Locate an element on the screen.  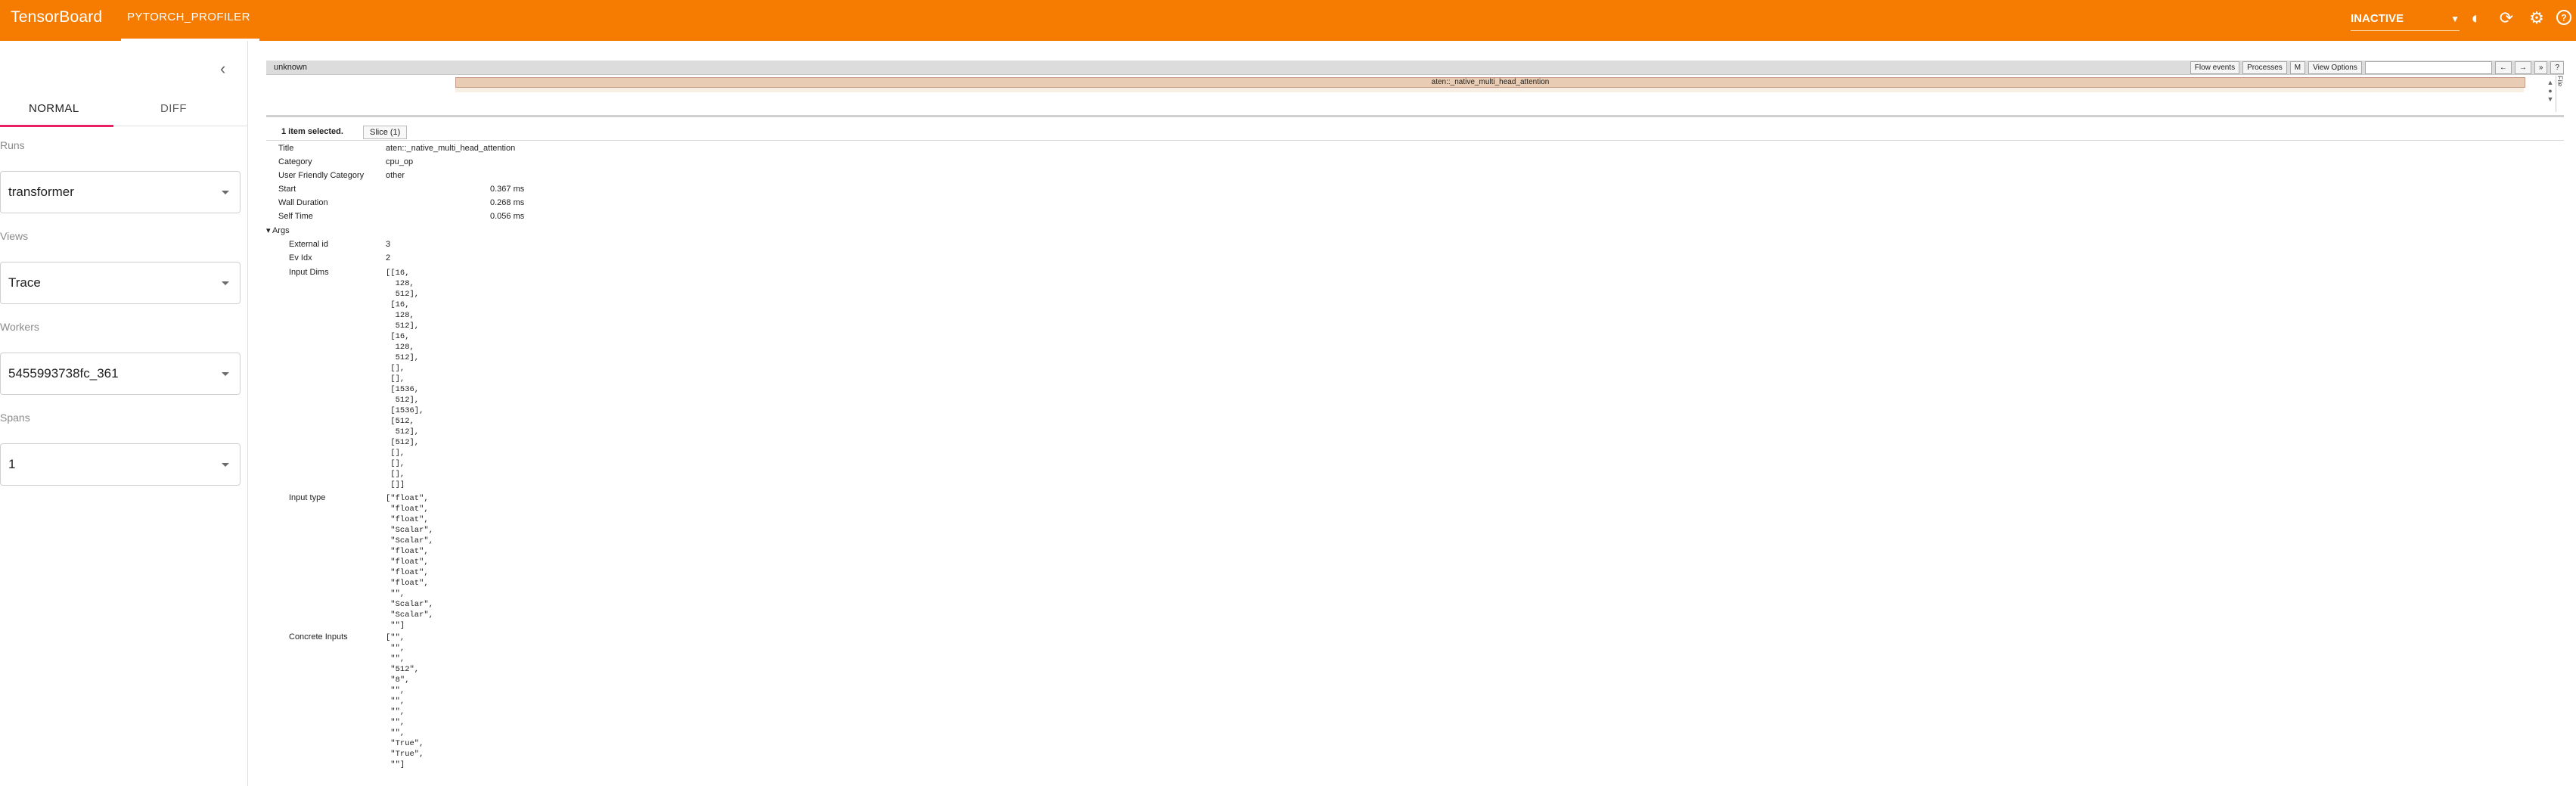
self-time-value: 0.056 ms is located at coordinates (507, 216).